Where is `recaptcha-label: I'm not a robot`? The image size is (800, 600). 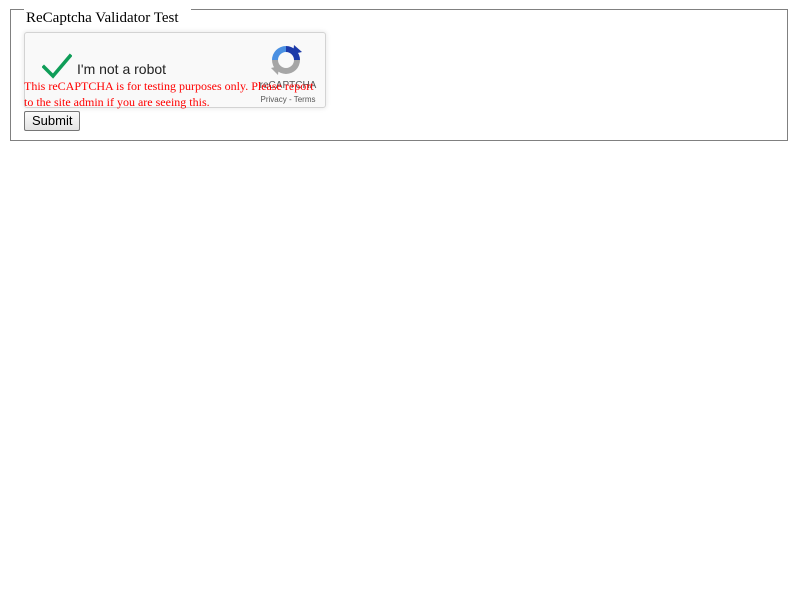
recaptcha-label: I'm not a robot is located at coordinates (122, 69).